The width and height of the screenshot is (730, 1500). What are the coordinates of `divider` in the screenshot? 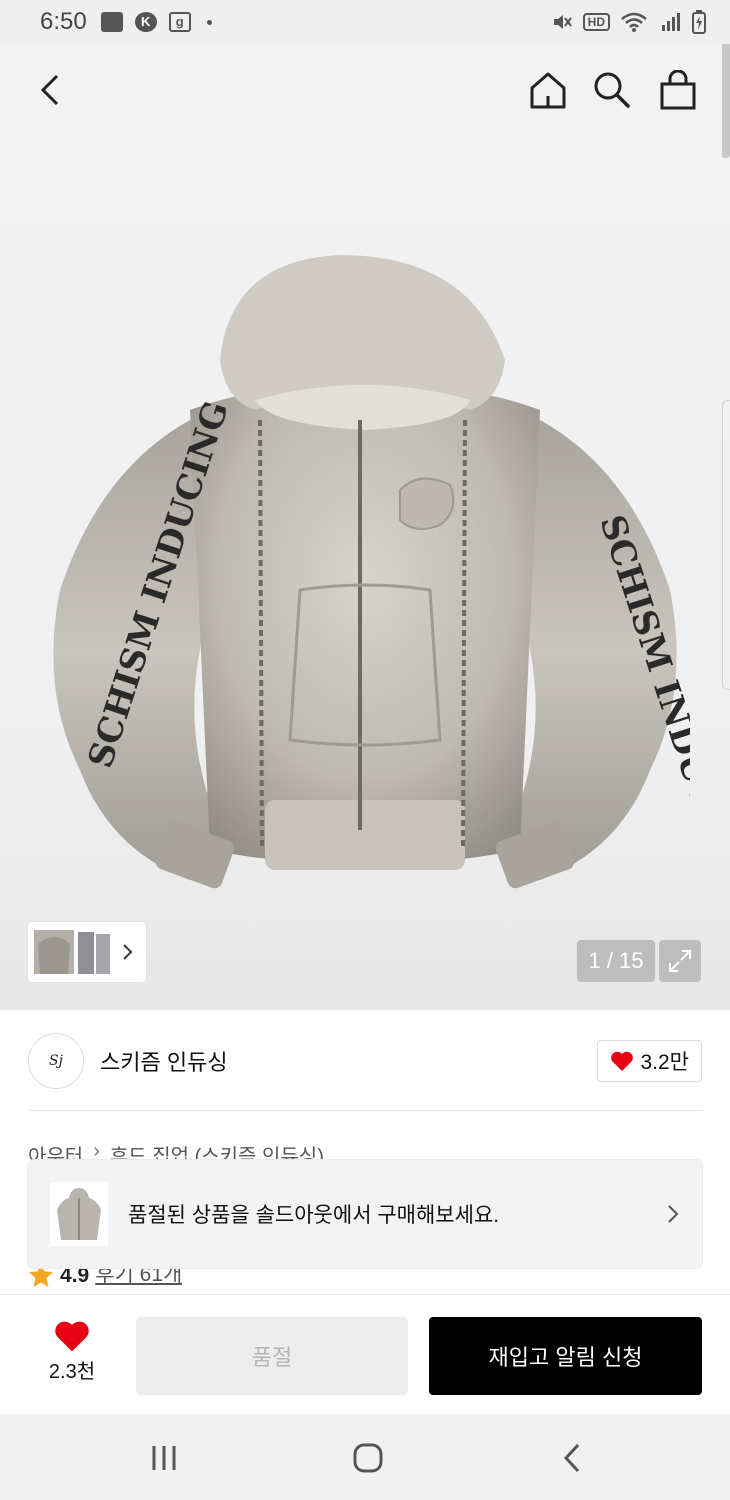 It's located at (365, 1110).